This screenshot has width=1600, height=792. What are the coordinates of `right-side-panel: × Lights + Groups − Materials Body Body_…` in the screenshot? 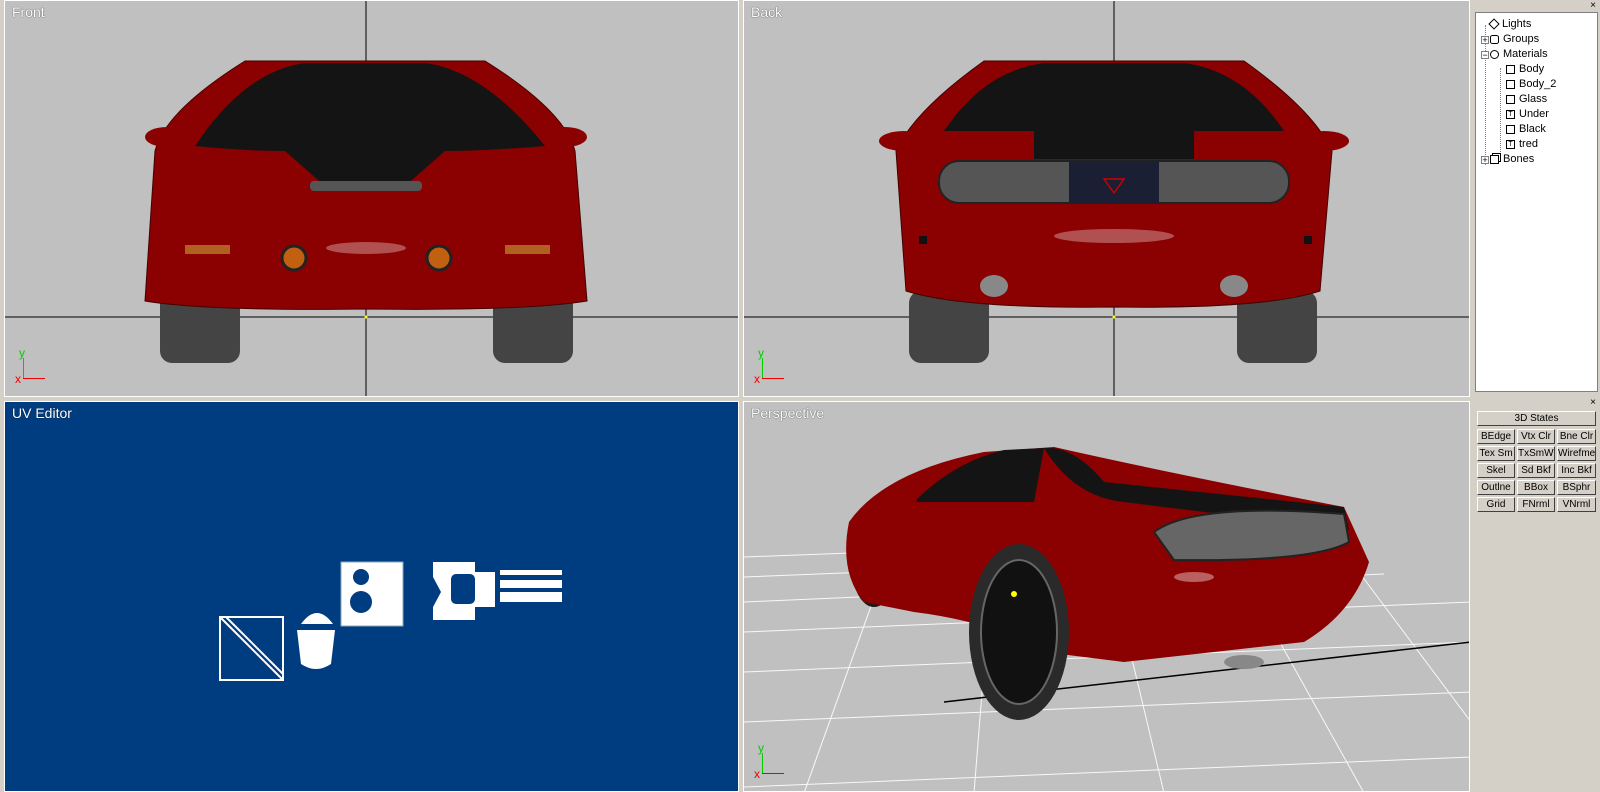 It's located at (1535, 396).